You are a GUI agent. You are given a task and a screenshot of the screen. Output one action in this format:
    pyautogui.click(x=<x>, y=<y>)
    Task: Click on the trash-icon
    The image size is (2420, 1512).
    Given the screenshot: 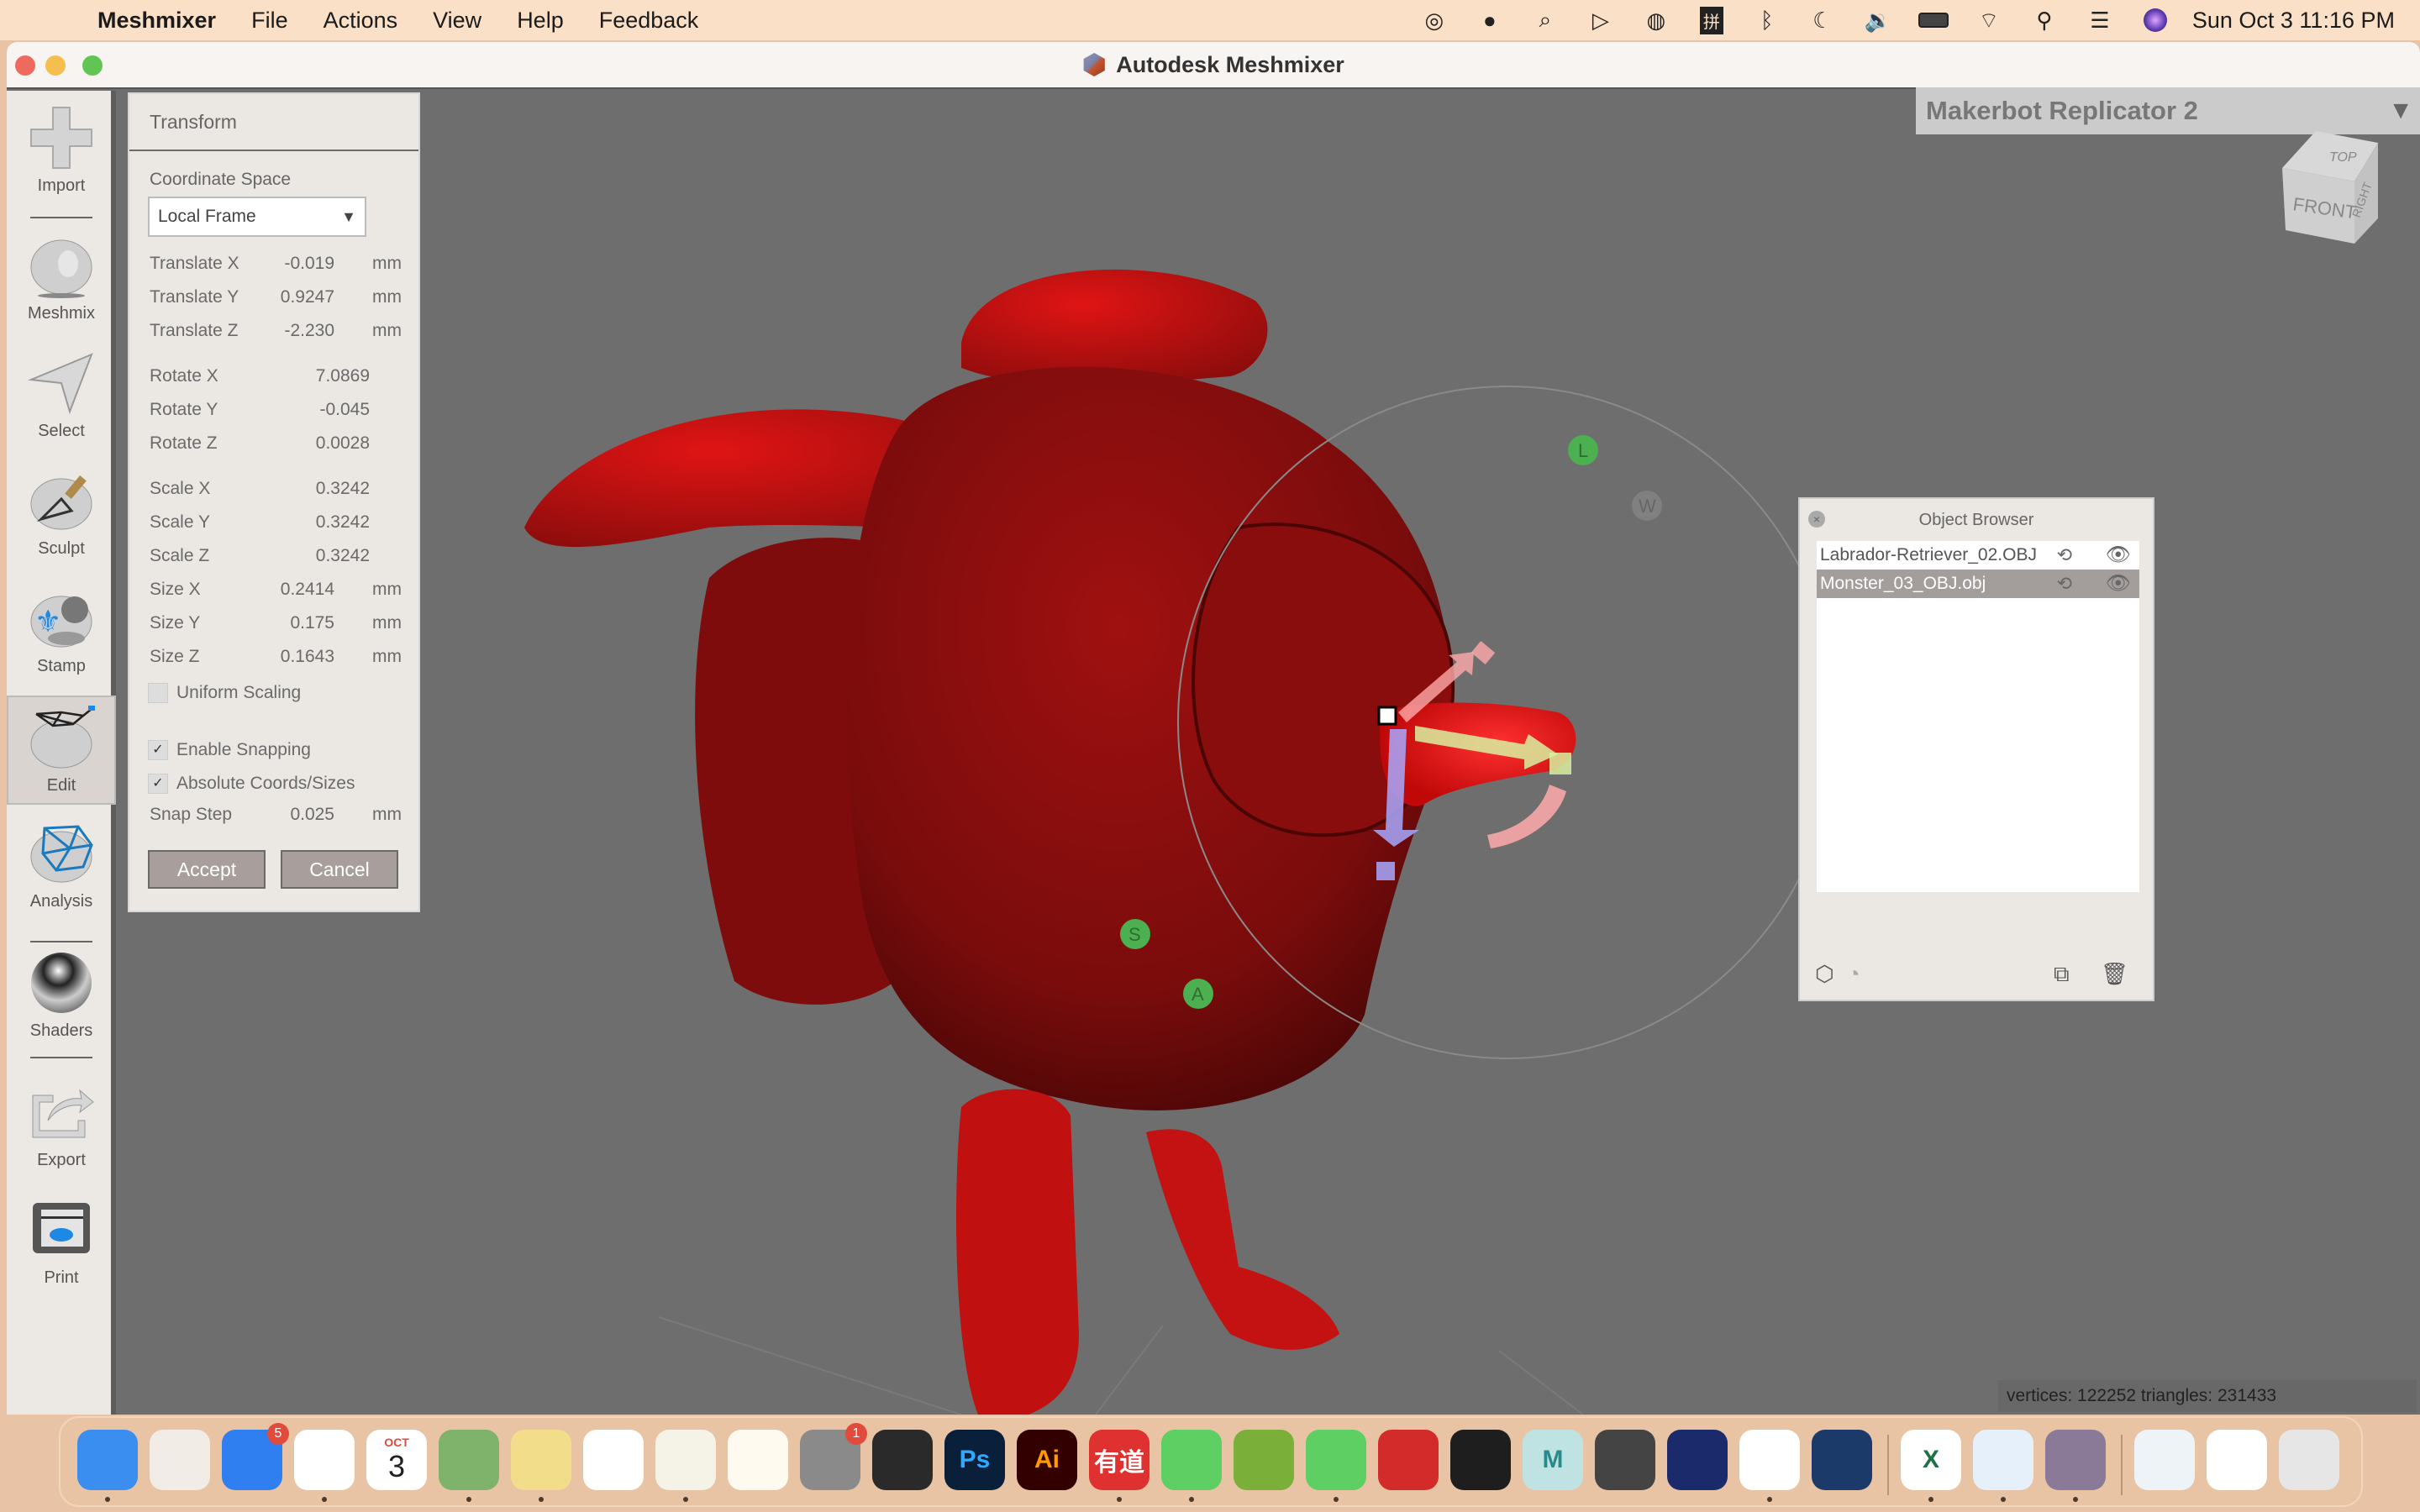 What is the action you would take?
    pyautogui.click(x=2309, y=1460)
    